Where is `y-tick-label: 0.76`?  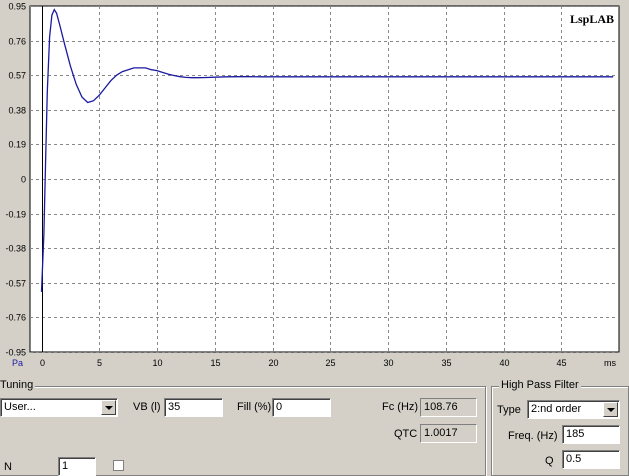 y-tick-label: 0.76 is located at coordinates (17, 42).